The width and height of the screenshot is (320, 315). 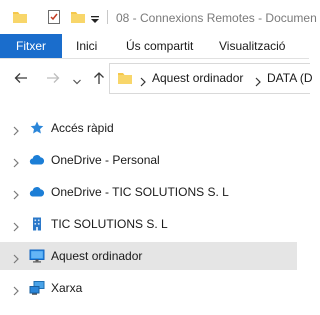 I want to click on tab-view: Visualització, so click(x=252, y=46).